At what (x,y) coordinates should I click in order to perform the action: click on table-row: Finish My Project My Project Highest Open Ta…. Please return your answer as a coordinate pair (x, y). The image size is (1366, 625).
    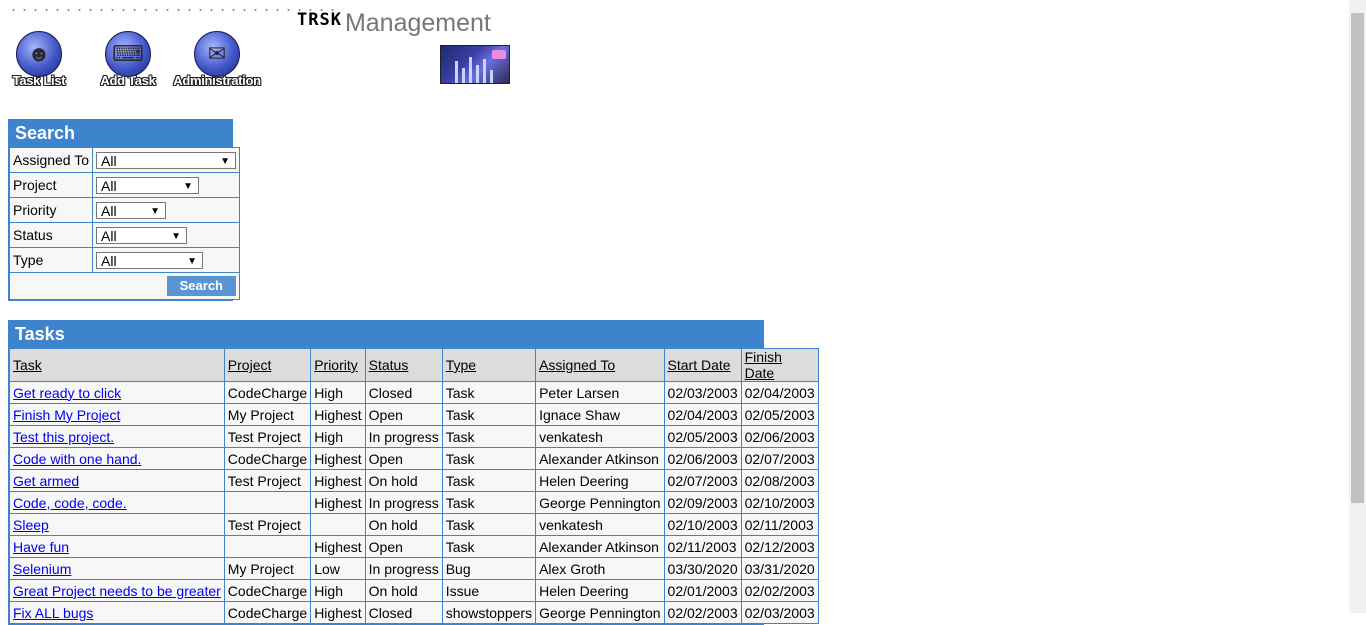
    Looking at the image, I should click on (414, 414).